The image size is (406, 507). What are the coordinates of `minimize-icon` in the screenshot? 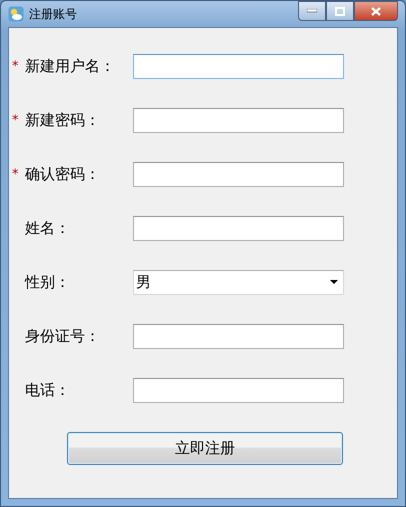 It's located at (312, 11).